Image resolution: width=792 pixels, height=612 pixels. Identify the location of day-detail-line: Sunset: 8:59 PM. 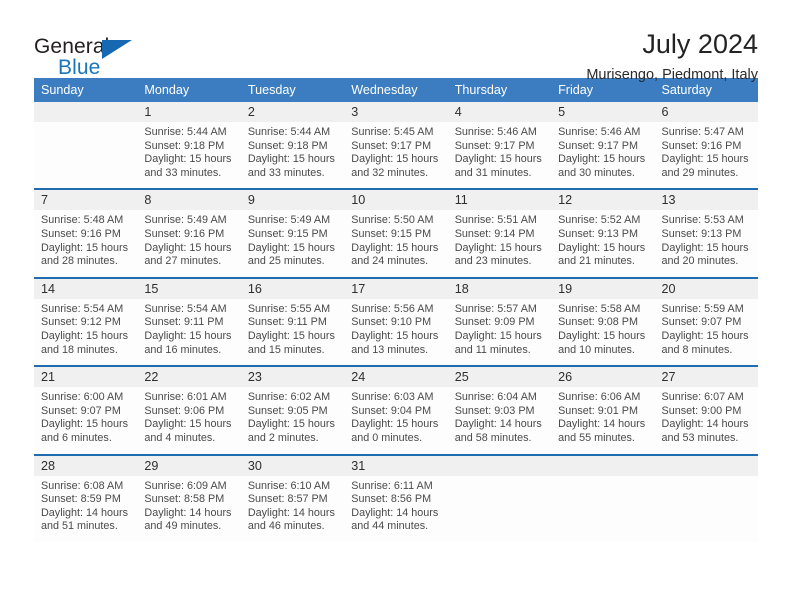
(81, 499).